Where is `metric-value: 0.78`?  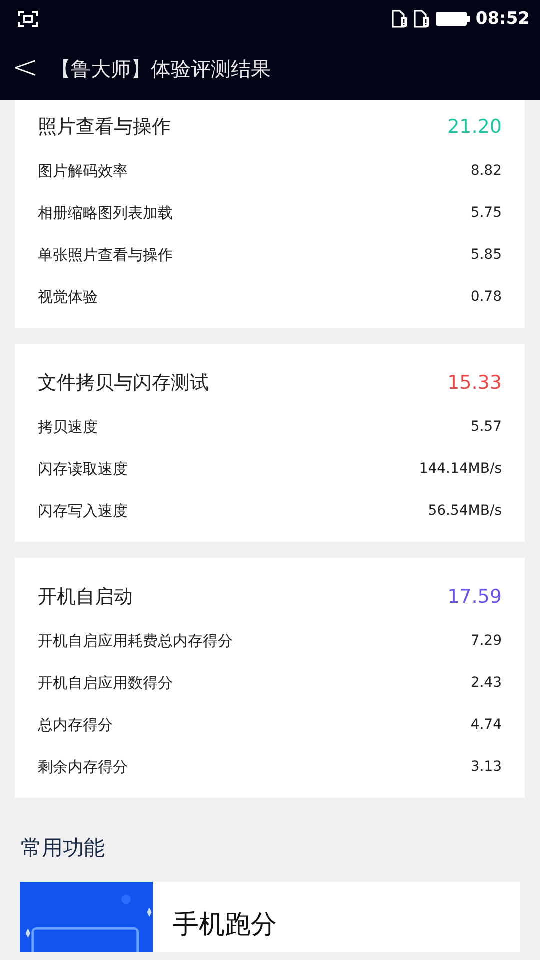 metric-value: 0.78 is located at coordinates (486, 297).